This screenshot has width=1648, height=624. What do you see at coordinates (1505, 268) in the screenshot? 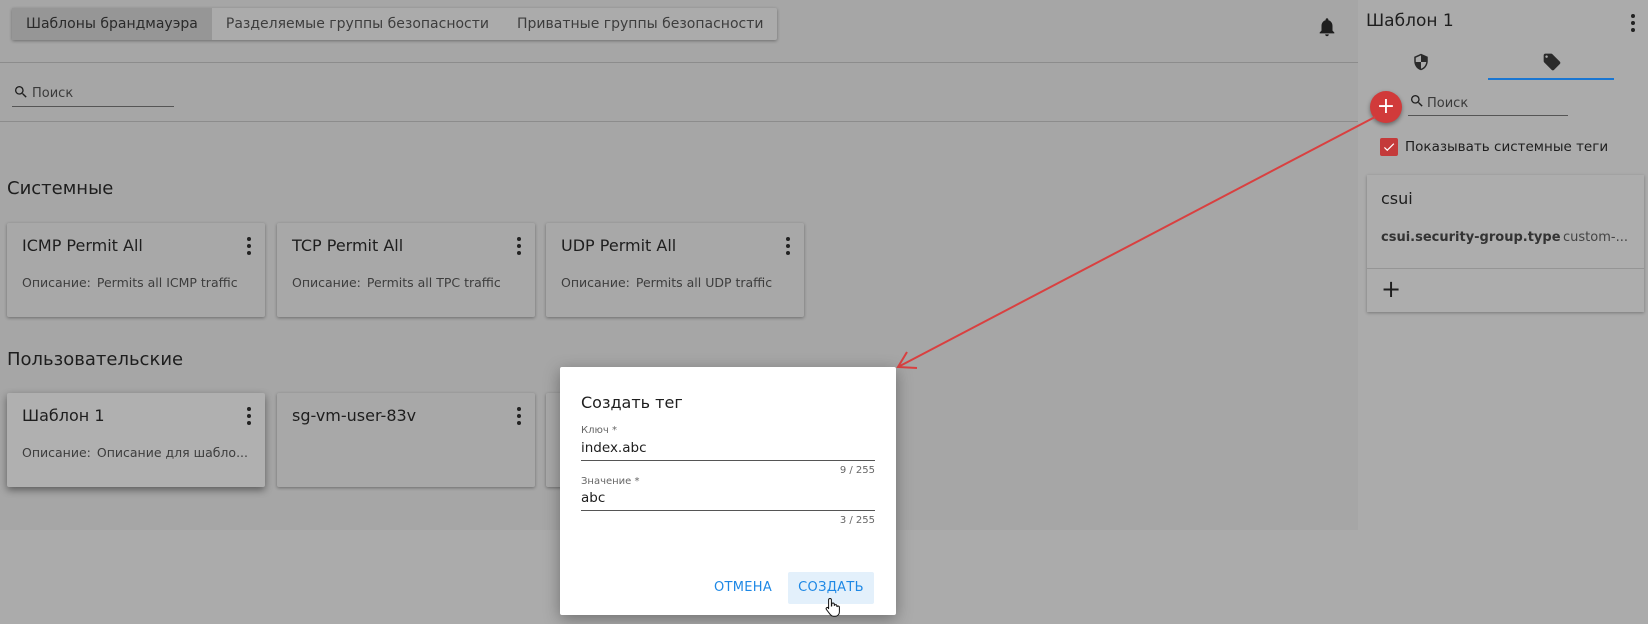
I see `tag-card-divider` at bounding box center [1505, 268].